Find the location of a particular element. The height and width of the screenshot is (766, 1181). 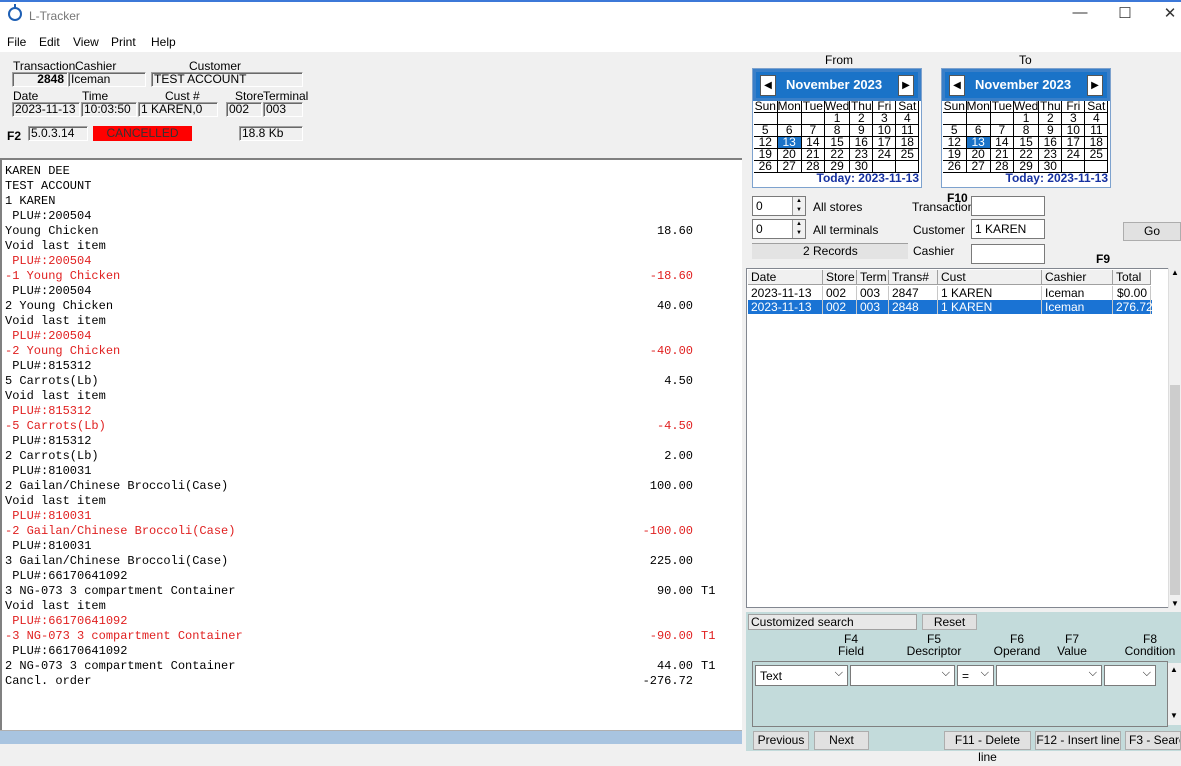

records-count: 2 Records is located at coordinates (830, 251).